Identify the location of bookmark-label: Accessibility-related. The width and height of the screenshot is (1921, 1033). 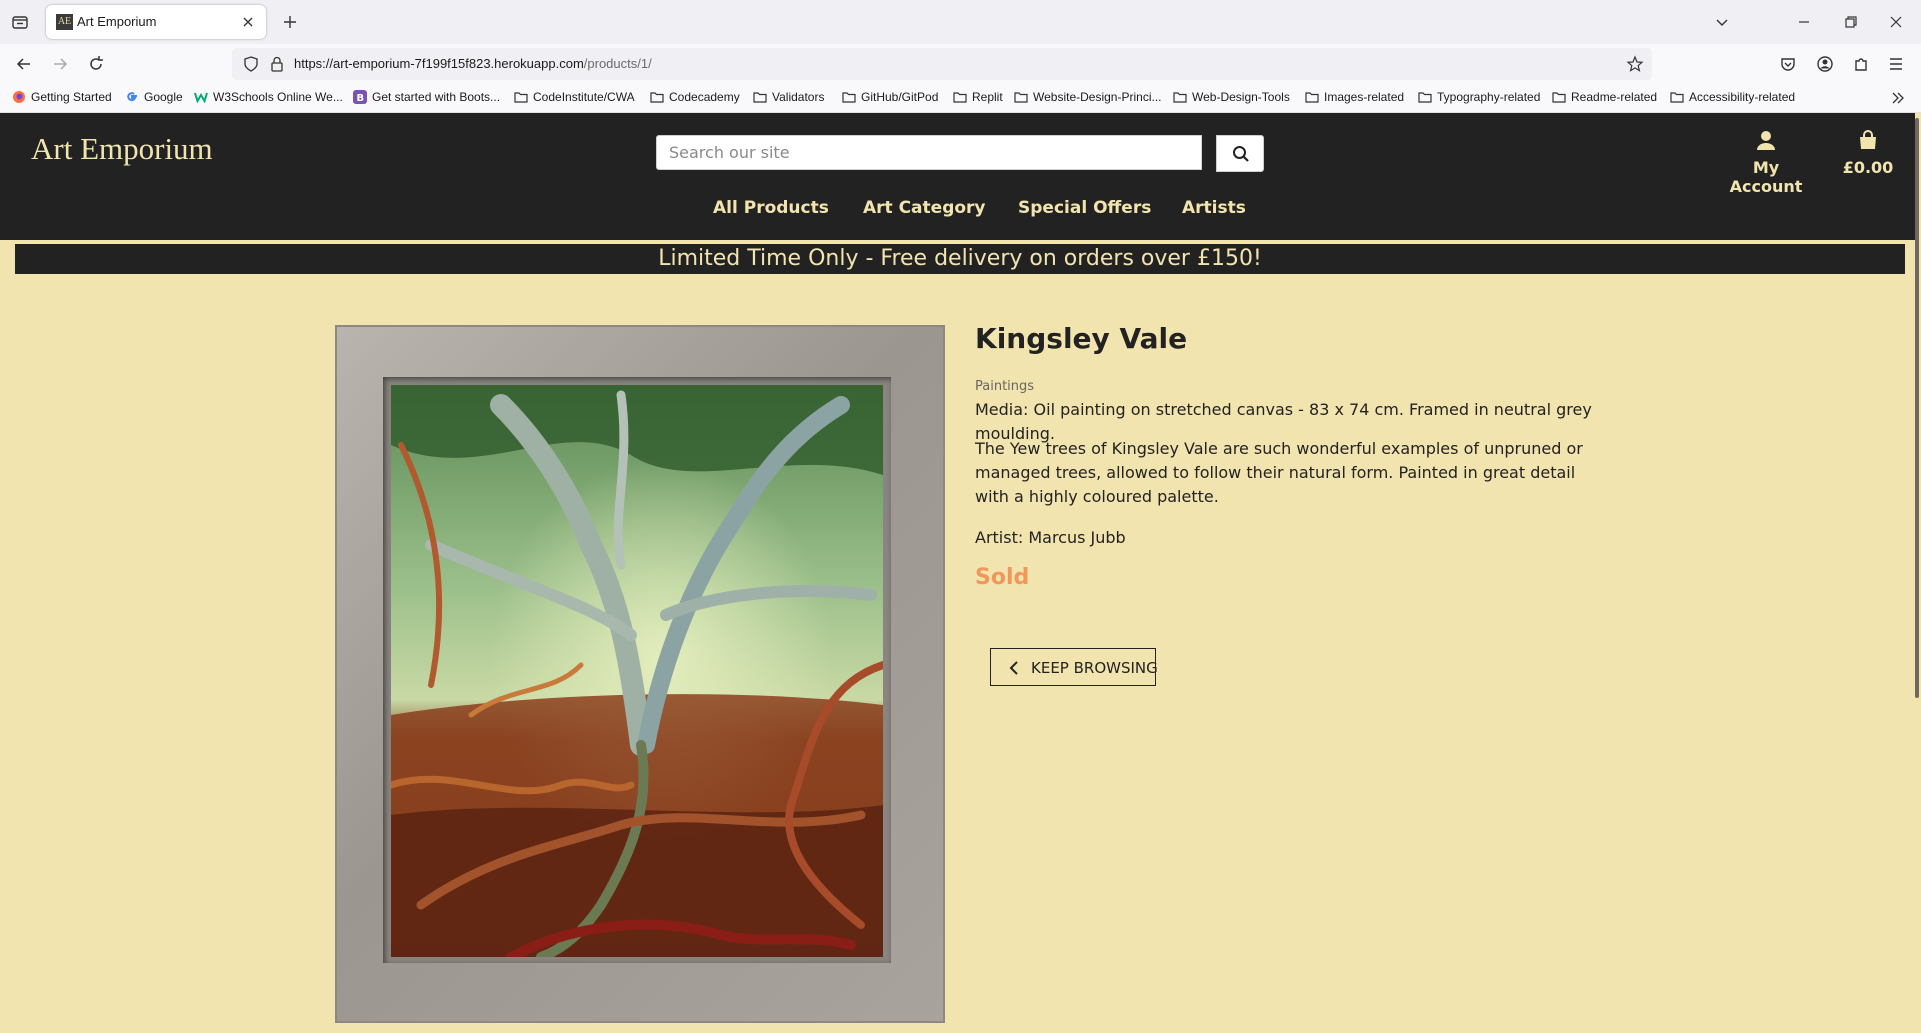
(1742, 97).